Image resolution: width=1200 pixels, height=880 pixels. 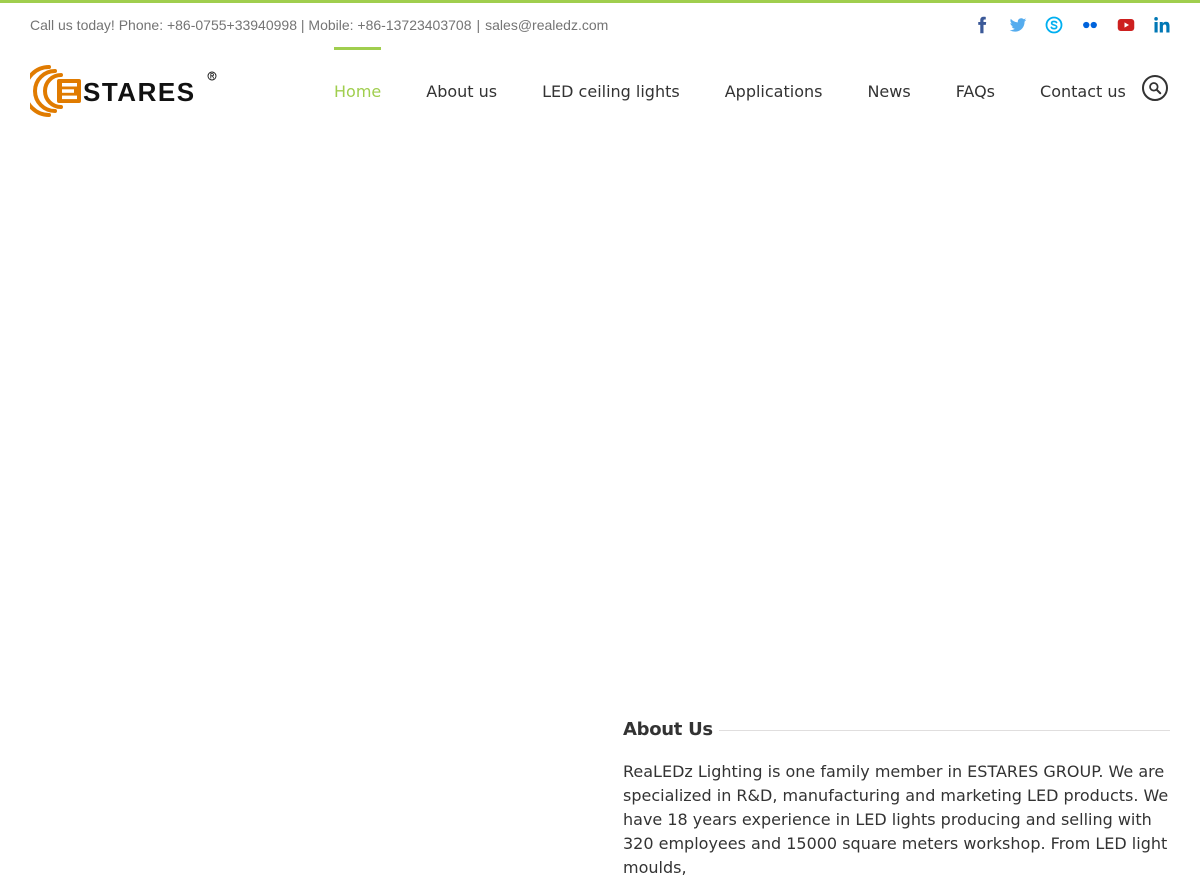 I want to click on nav-item-applications: Applications, so click(x=774, y=91).